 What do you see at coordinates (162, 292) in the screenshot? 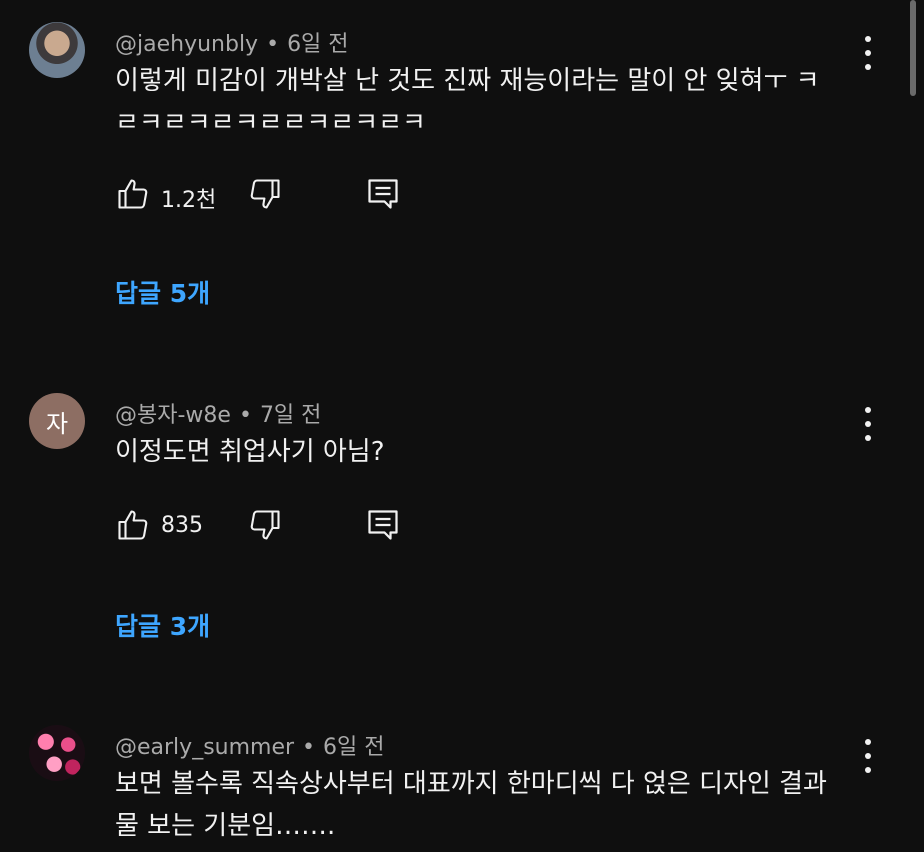
I see `view-replies-button: 답글 5개` at bounding box center [162, 292].